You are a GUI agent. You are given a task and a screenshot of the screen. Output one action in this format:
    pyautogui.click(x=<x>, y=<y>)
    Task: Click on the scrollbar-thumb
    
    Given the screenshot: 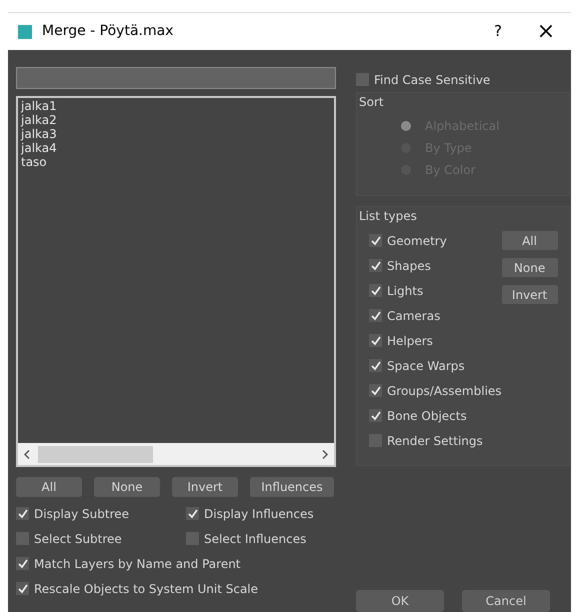 What is the action you would take?
    pyautogui.click(x=95, y=454)
    